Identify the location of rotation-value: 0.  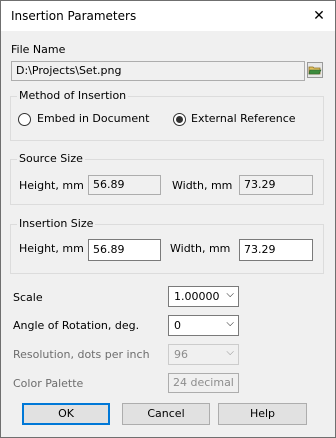
(177, 325).